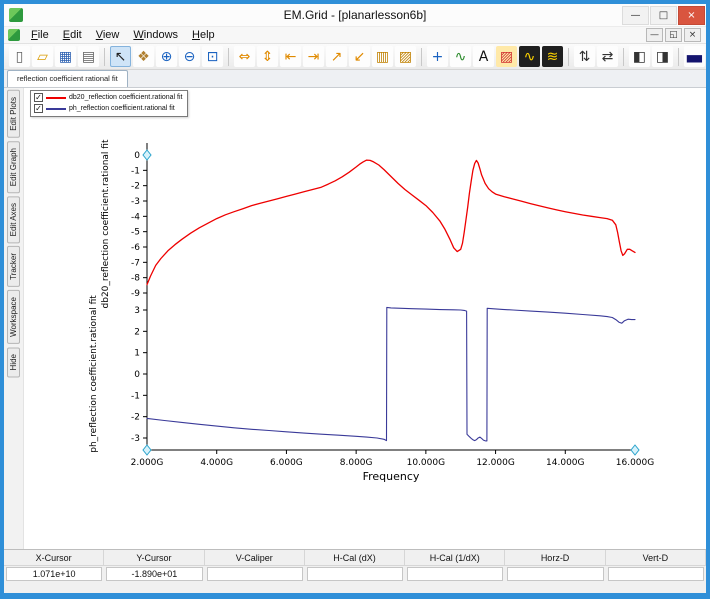  What do you see at coordinates (147, 463) in the screenshot?
I see `svg-text: 2.000G` at bounding box center [147, 463].